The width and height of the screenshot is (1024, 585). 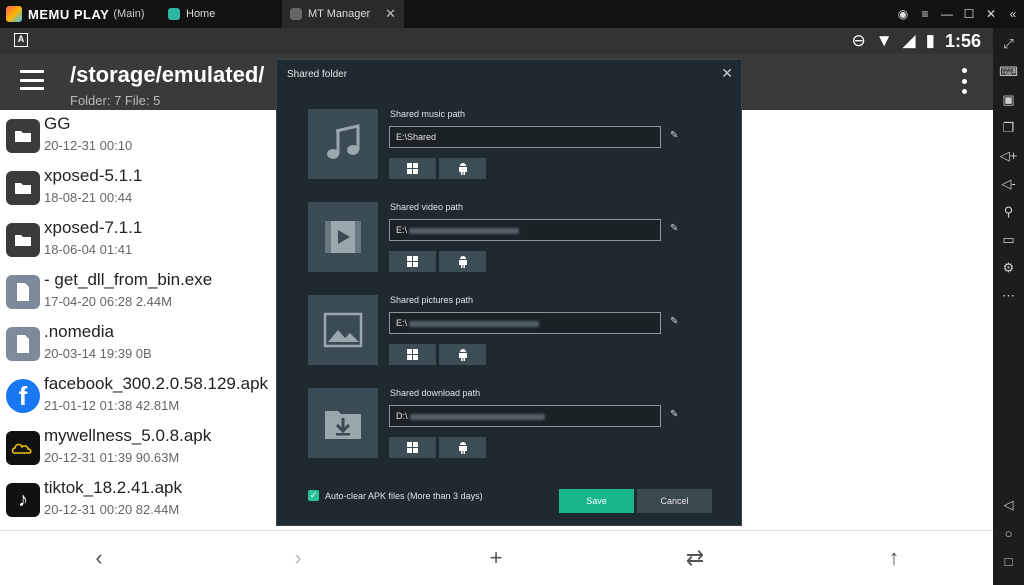 What do you see at coordinates (1009, 296) in the screenshot?
I see `more-icon: ⋯` at bounding box center [1009, 296].